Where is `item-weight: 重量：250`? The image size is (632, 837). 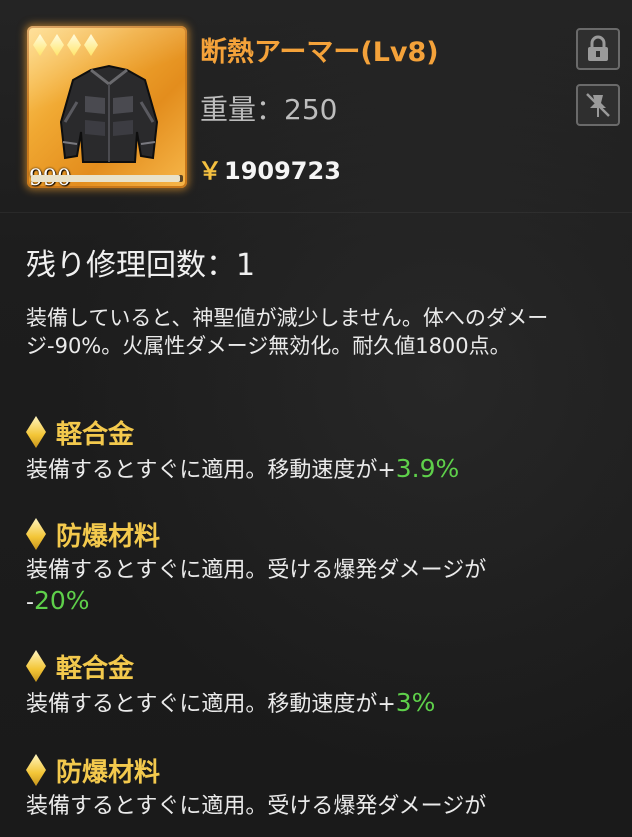
item-weight: 重量：250 is located at coordinates (268, 108).